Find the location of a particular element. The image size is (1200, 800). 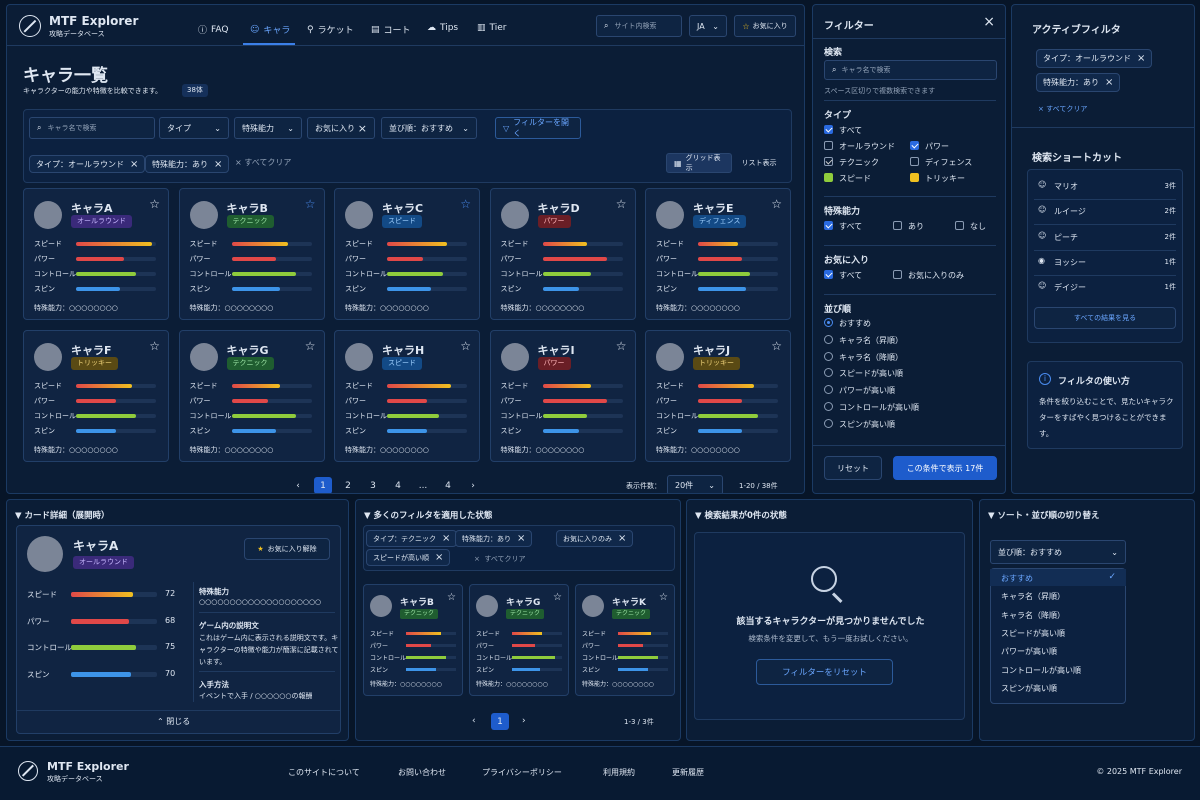

page-button: 1 is located at coordinates (323, 485).